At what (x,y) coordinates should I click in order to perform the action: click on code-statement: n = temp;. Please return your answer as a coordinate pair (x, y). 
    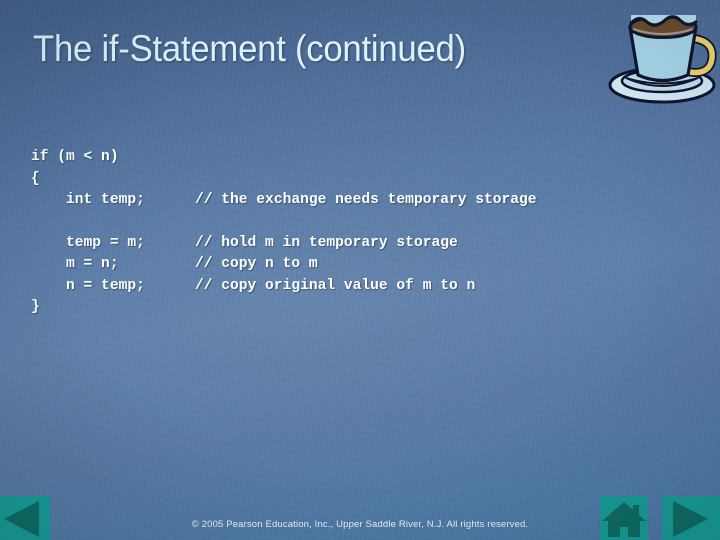
    Looking at the image, I should click on (88, 285).